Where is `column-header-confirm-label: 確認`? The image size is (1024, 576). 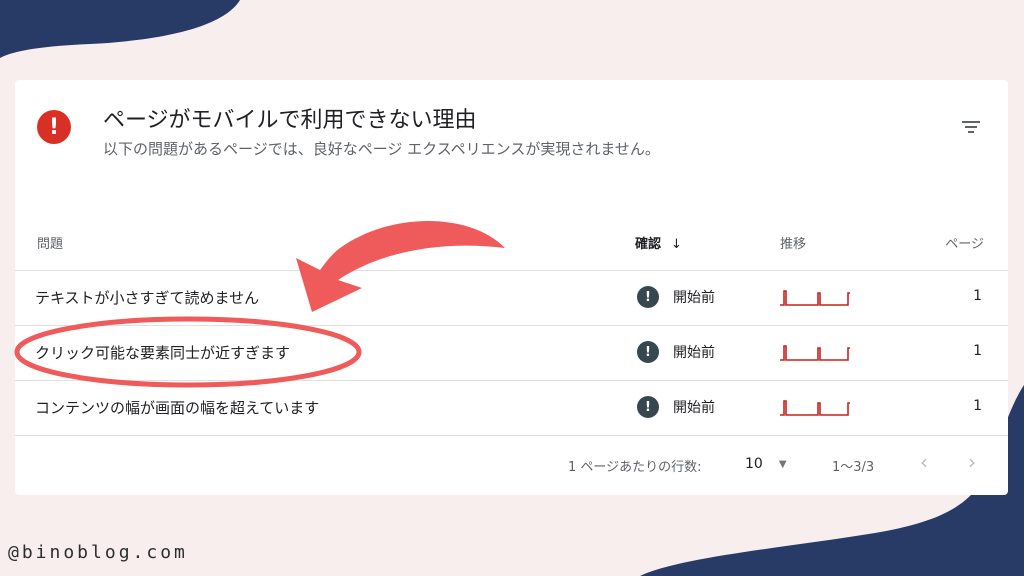
column-header-confirm-label: 確認 is located at coordinates (648, 244).